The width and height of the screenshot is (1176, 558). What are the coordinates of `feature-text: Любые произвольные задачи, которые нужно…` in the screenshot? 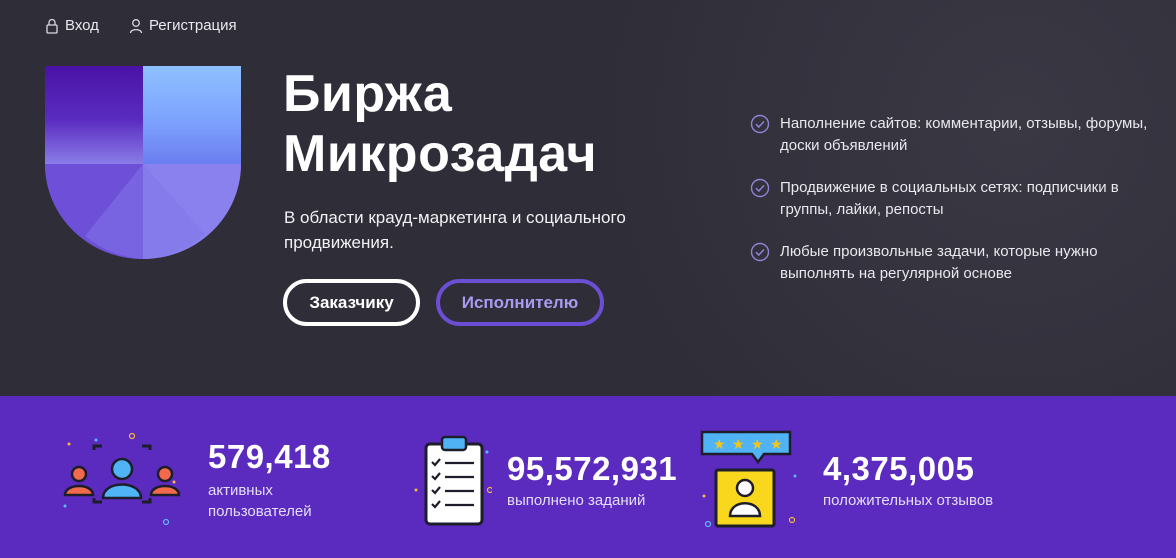 It's located at (939, 262).